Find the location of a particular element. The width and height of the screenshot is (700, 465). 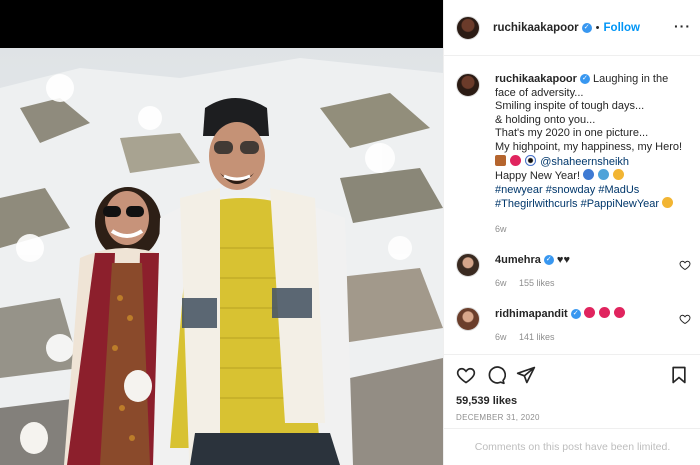

post-actions: 59,539 likes DECEMBER 31, 2020 is located at coordinates (572, 388).